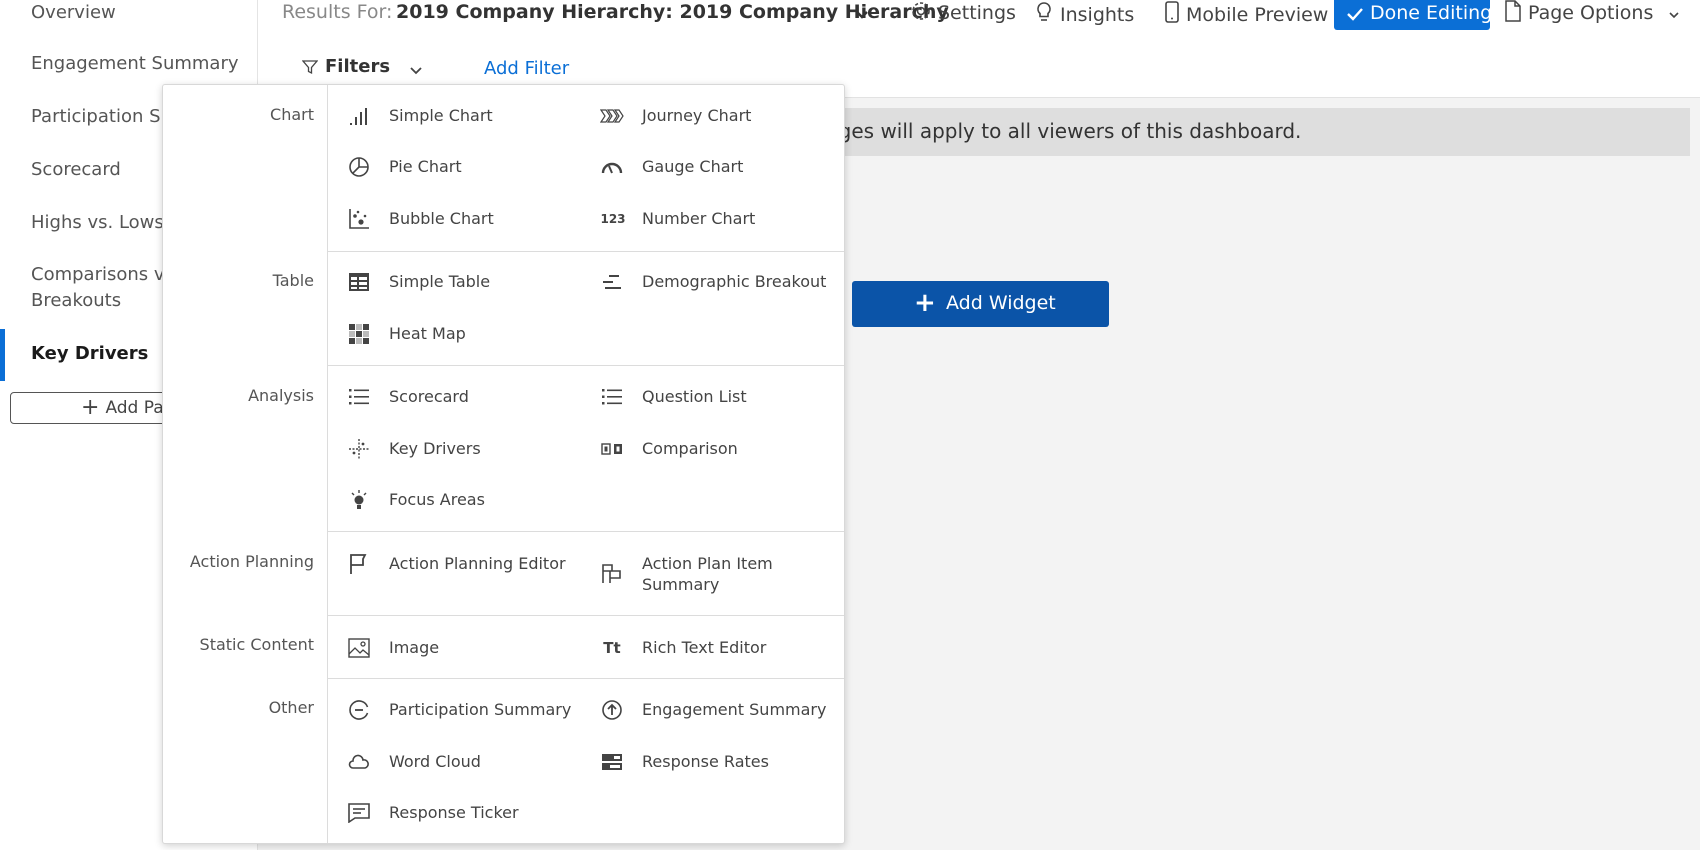 This screenshot has height=850, width=1700. What do you see at coordinates (292, 114) in the screenshot?
I see `category-chart: Chart` at bounding box center [292, 114].